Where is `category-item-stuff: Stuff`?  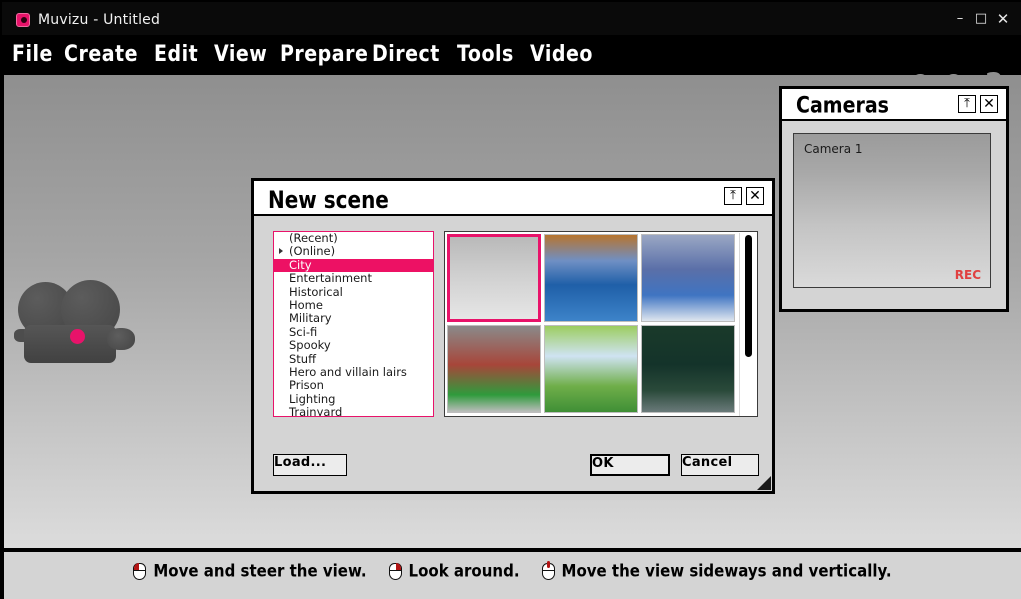
category-item-stuff: Stuff is located at coordinates (353, 358).